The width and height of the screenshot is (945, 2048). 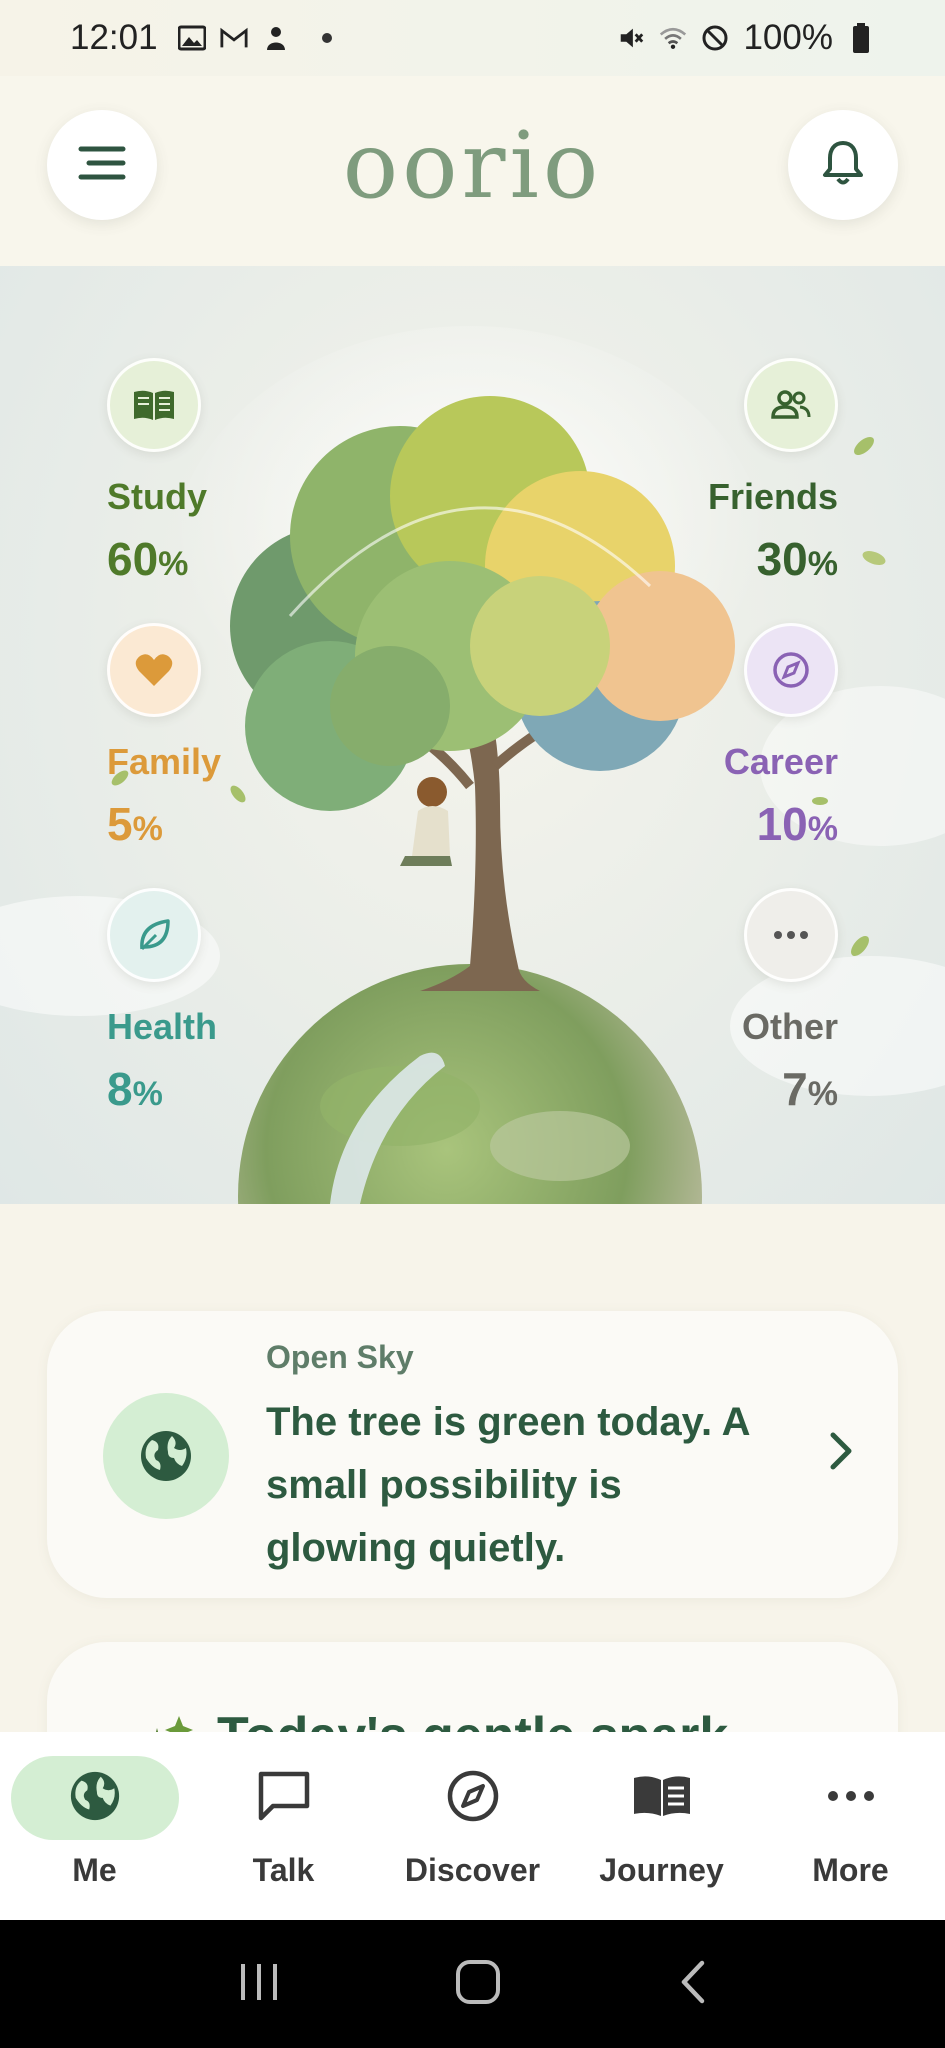 I want to click on category-label: Health, so click(x=162, y=1026).